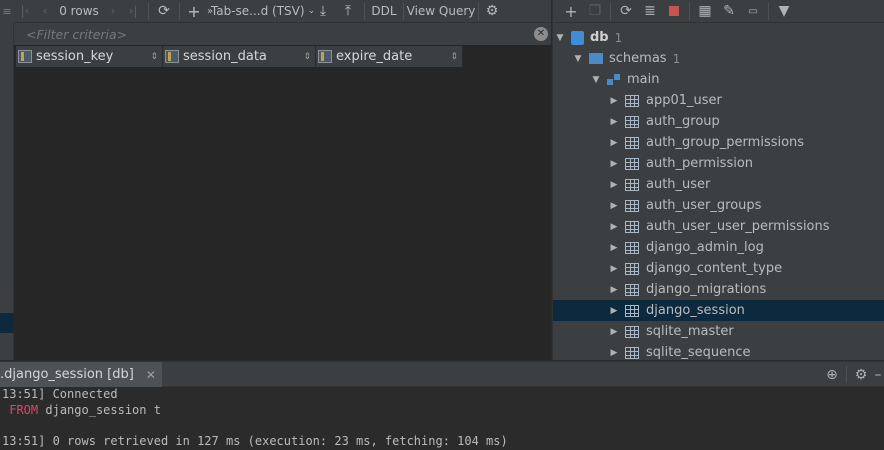 This screenshot has width=884, height=450. I want to click on edit-icon: ✎, so click(729, 11).